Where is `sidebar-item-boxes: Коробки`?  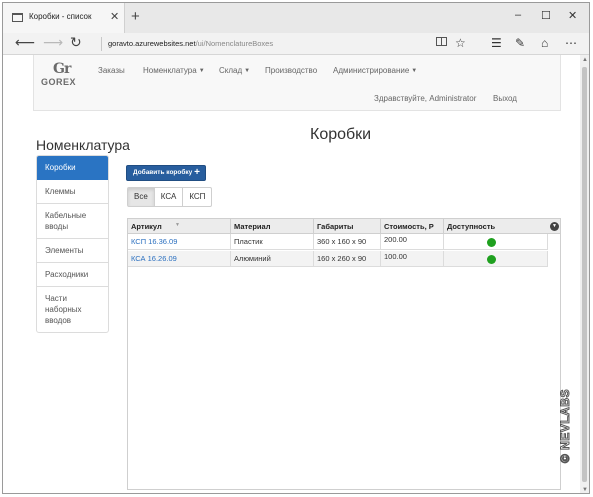
sidebar-item-boxes: Коробки is located at coordinates (72, 168).